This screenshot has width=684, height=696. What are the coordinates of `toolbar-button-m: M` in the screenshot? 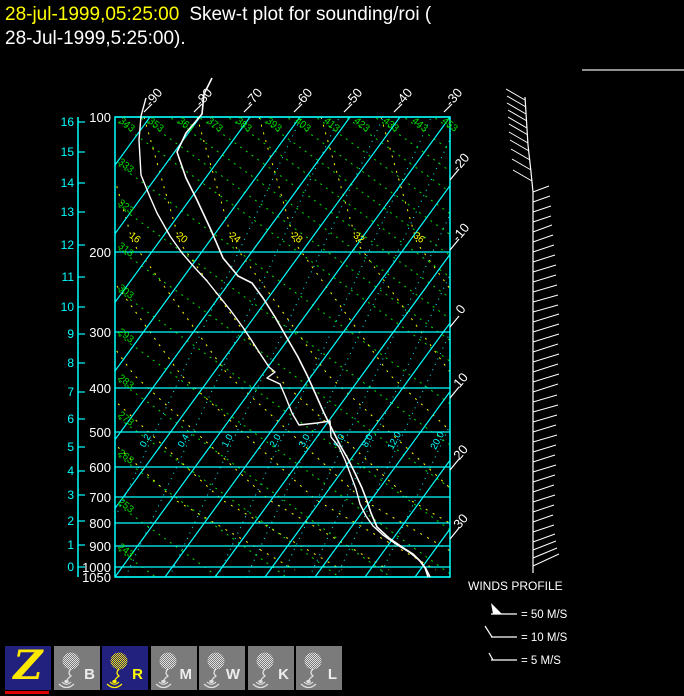 It's located at (174, 668).